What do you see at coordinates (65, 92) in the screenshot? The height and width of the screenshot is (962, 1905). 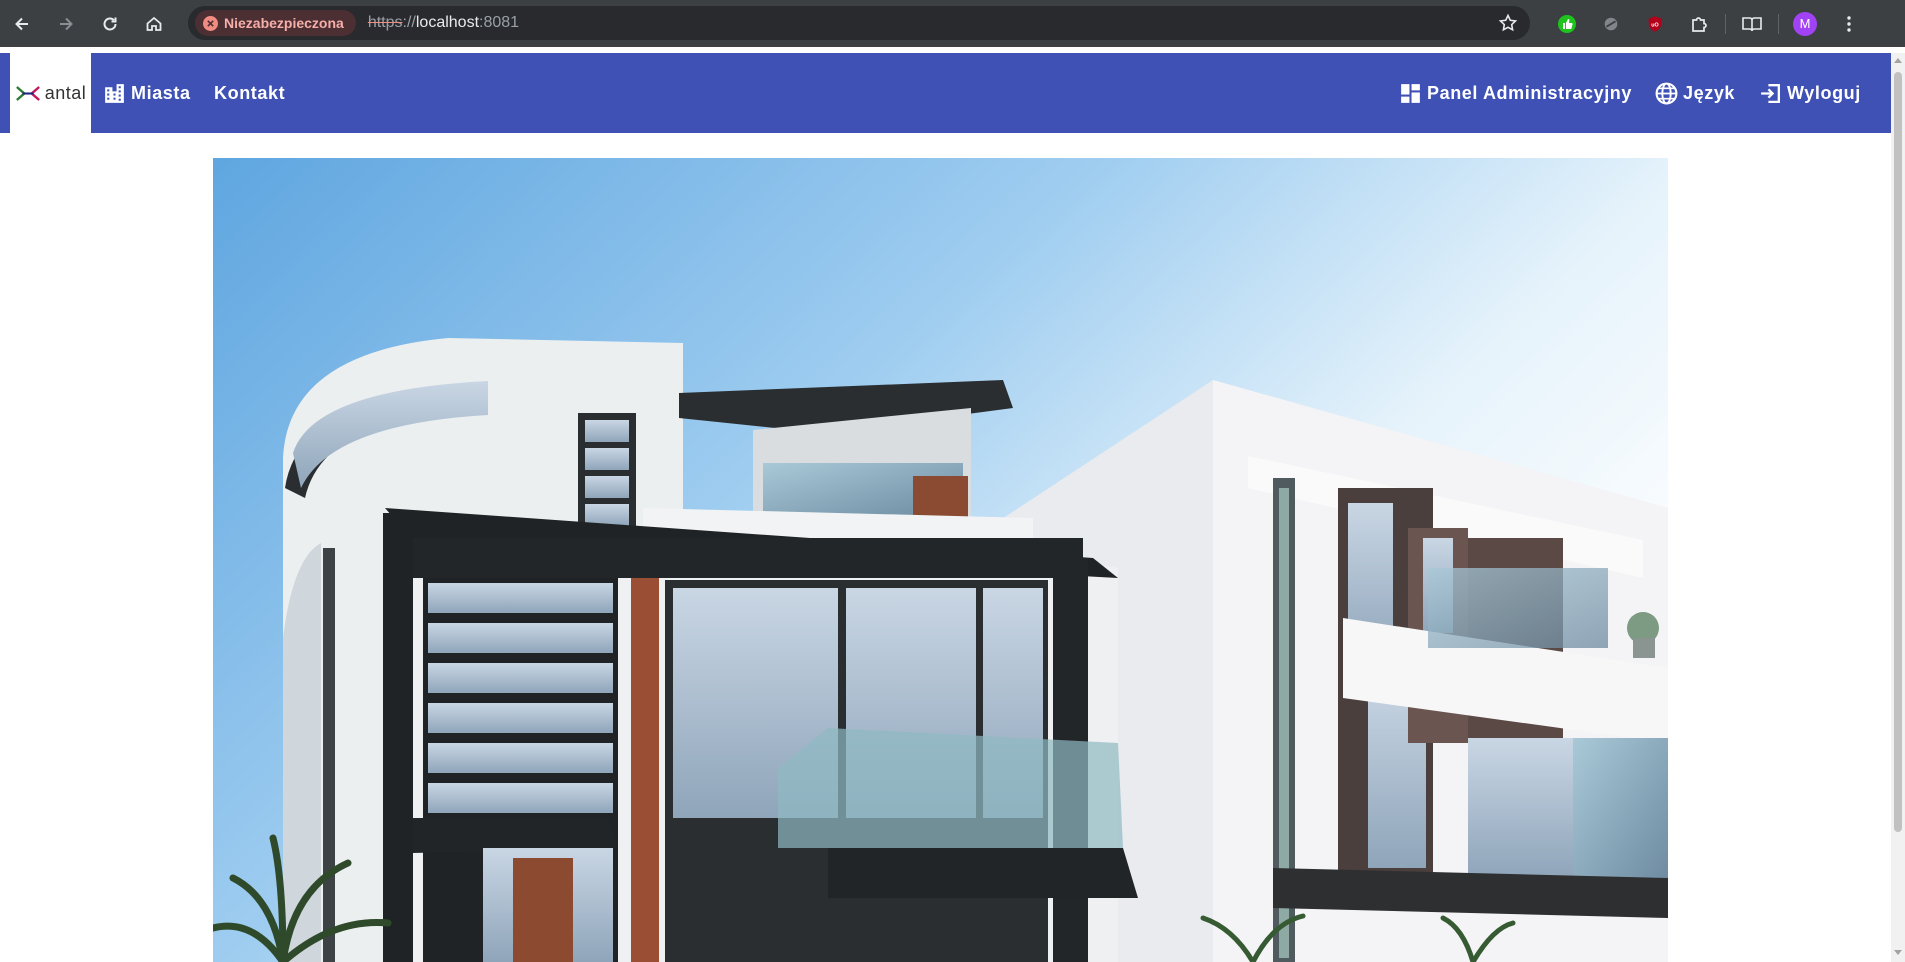 I see `logo-text: antal` at bounding box center [65, 92].